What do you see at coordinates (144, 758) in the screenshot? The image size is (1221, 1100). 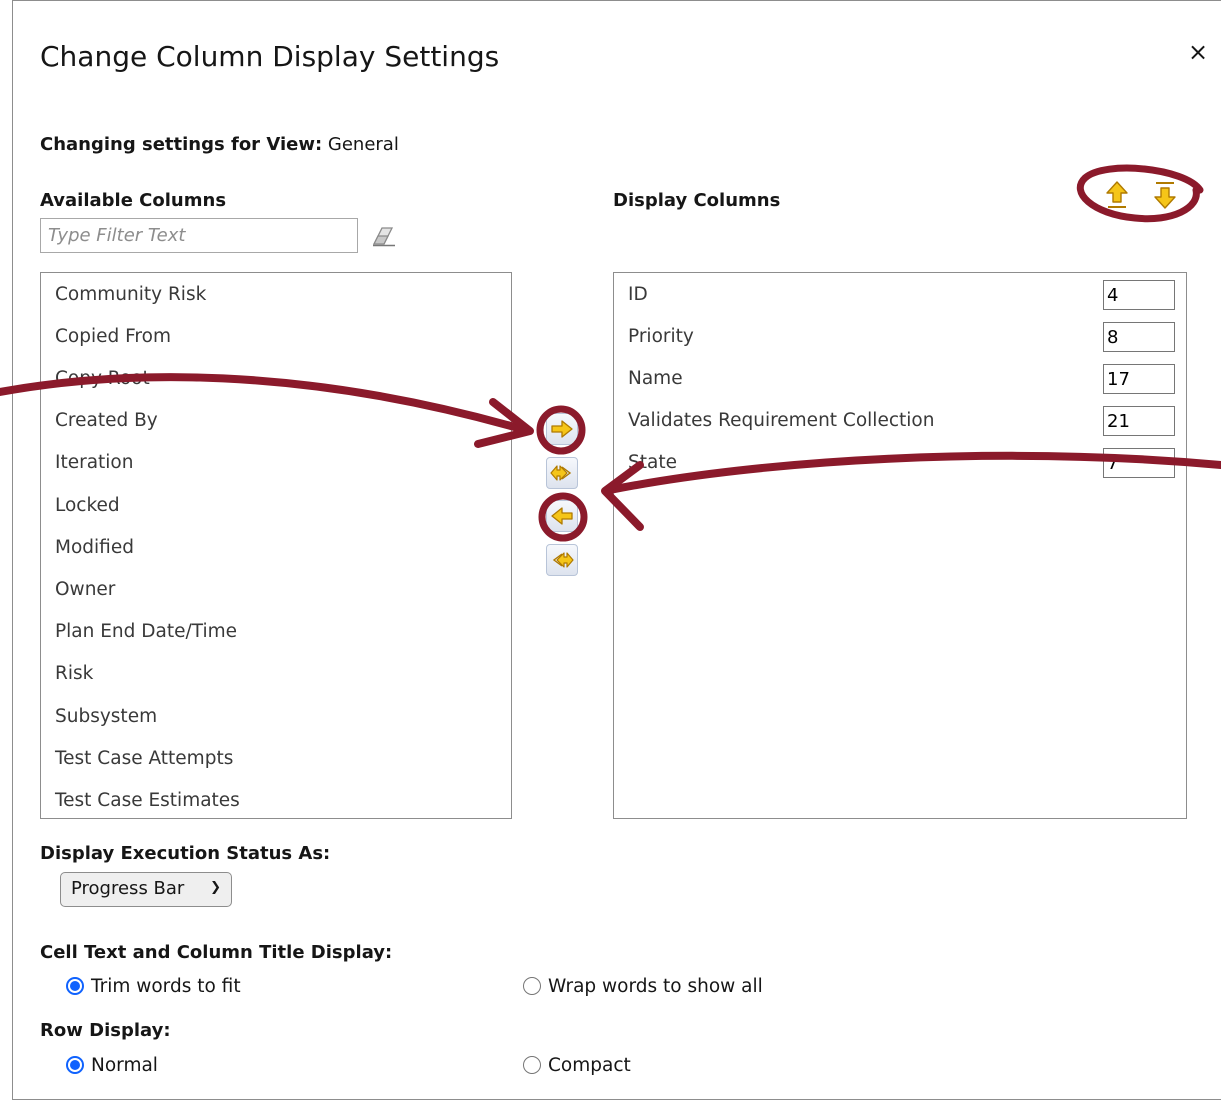 I see `list-item: Test Case Attempts` at bounding box center [144, 758].